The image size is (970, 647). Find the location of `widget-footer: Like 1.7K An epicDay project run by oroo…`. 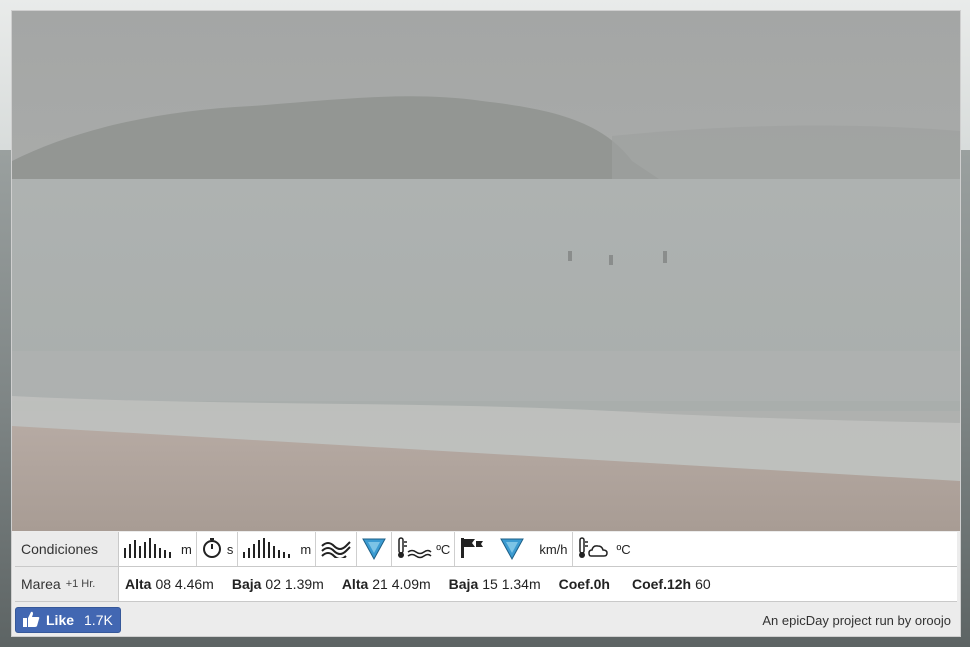

widget-footer: Like 1.7K An epicDay project run by oroo… is located at coordinates (486, 620).